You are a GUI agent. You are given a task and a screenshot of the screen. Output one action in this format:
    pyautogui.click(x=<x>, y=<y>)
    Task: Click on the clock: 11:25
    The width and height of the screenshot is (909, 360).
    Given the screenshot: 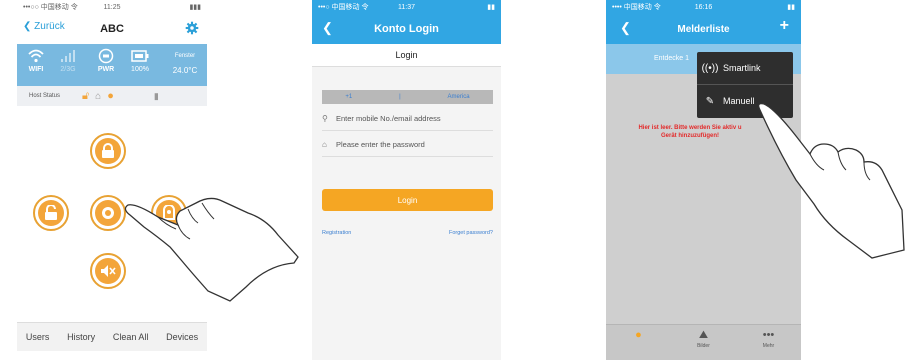 What is the action you would take?
    pyautogui.click(x=112, y=7)
    